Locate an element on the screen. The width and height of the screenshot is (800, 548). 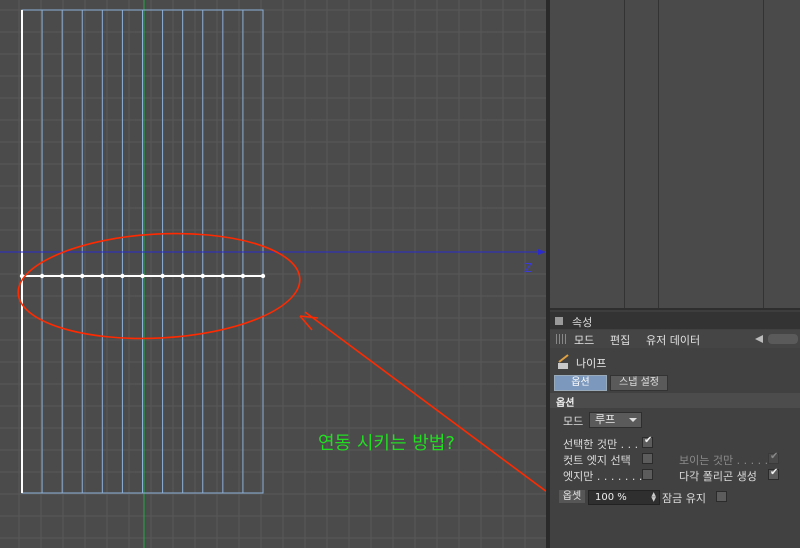
navigation-icon is located at coordinates (783, 339).